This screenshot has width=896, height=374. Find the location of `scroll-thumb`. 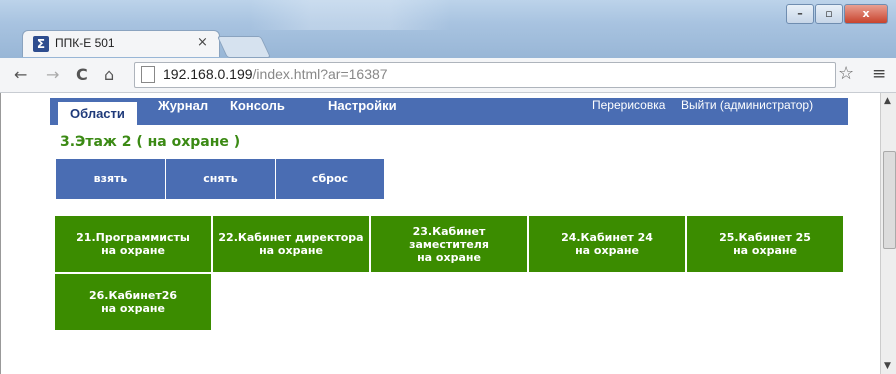

scroll-thumb is located at coordinates (889, 200).